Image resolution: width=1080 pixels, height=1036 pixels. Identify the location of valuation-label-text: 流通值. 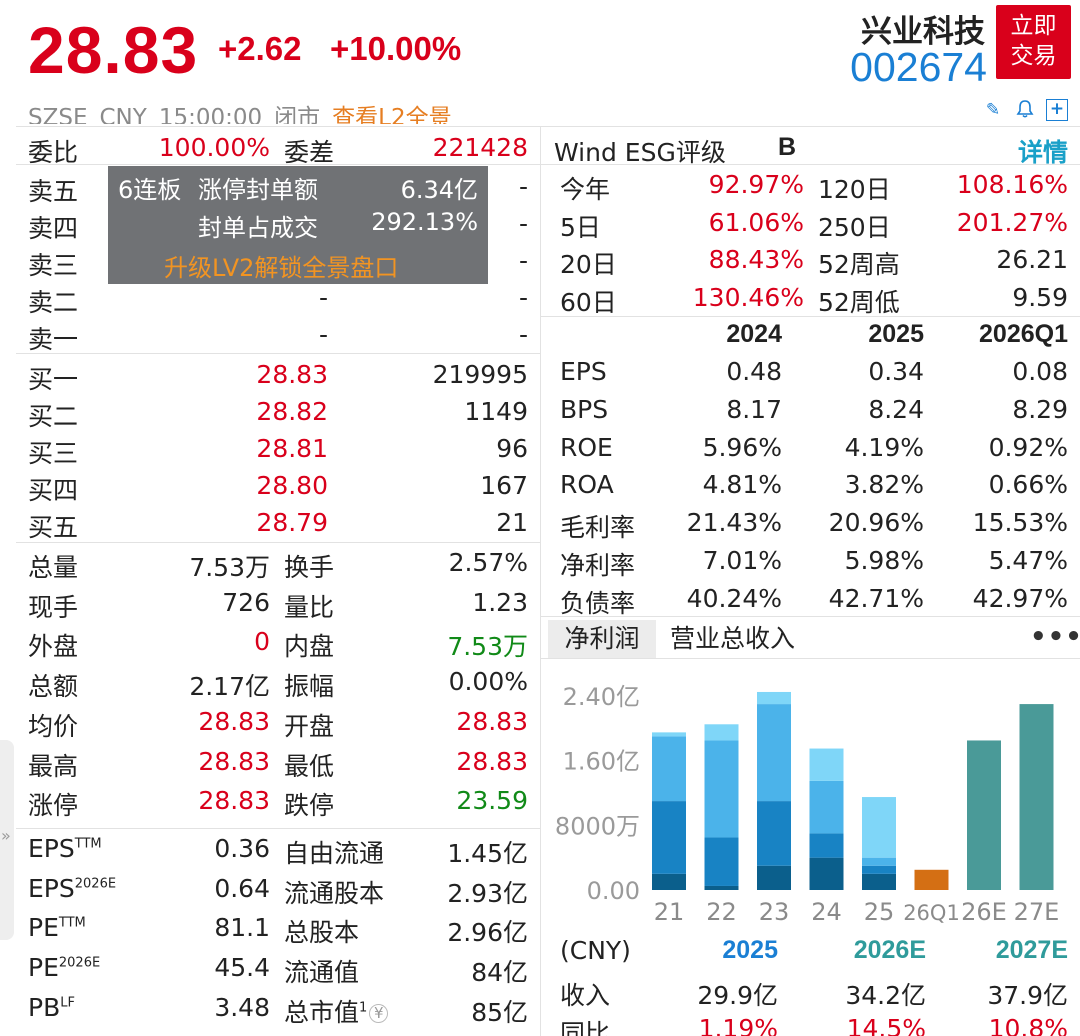
(322, 973).